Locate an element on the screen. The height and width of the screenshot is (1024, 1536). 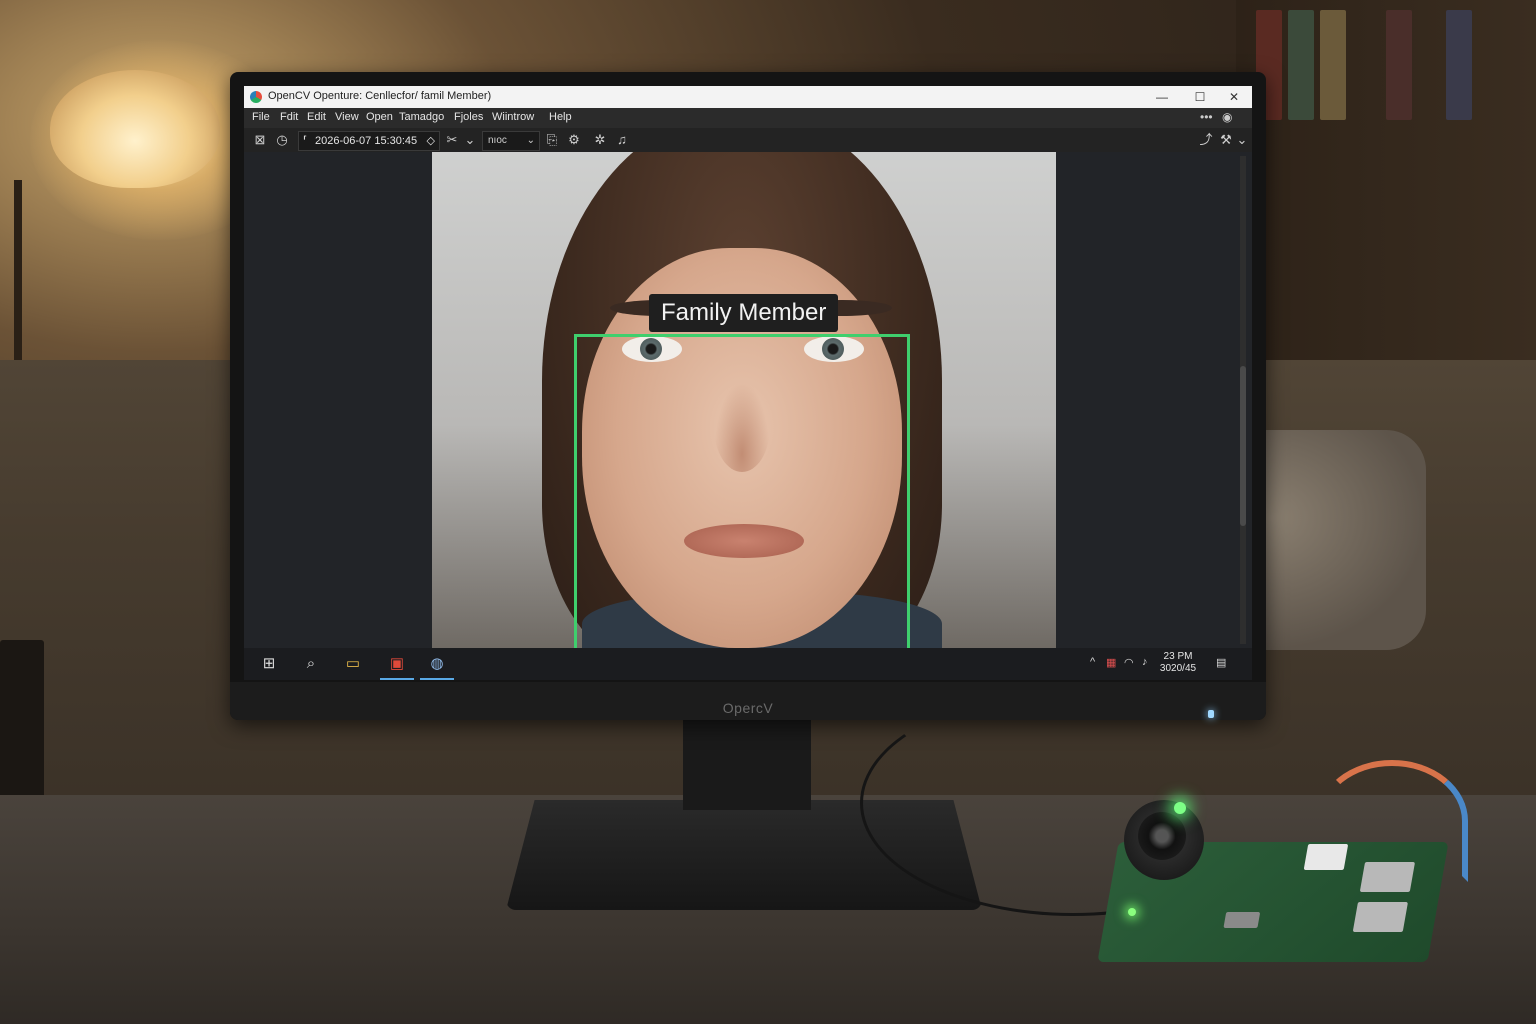
options-icon: ⚙ is located at coordinates (574, 140).